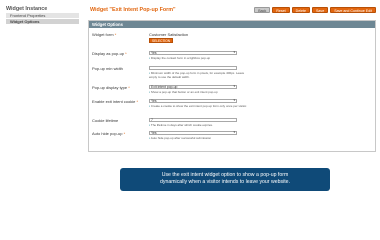  What do you see at coordinates (193, 87) in the screenshot?
I see `popup-display-type-select: Exit intent pop-up ▾` at bounding box center [193, 87].